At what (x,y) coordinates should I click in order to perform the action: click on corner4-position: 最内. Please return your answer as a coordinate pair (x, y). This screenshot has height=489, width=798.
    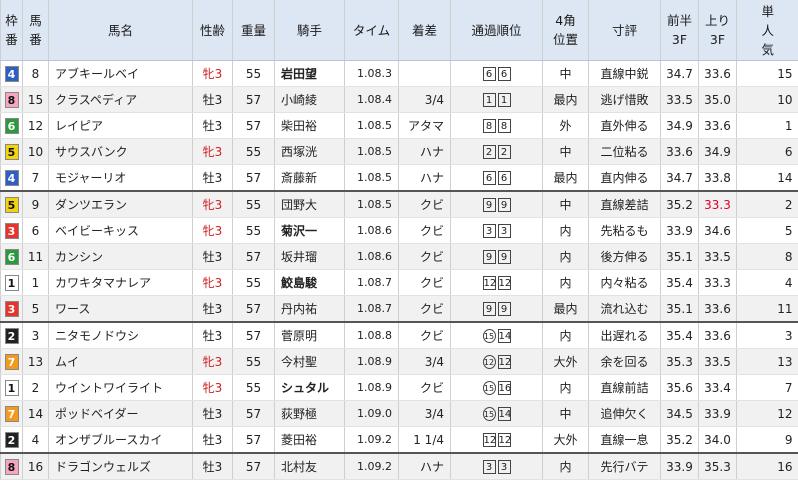
    Looking at the image, I should click on (565, 178).